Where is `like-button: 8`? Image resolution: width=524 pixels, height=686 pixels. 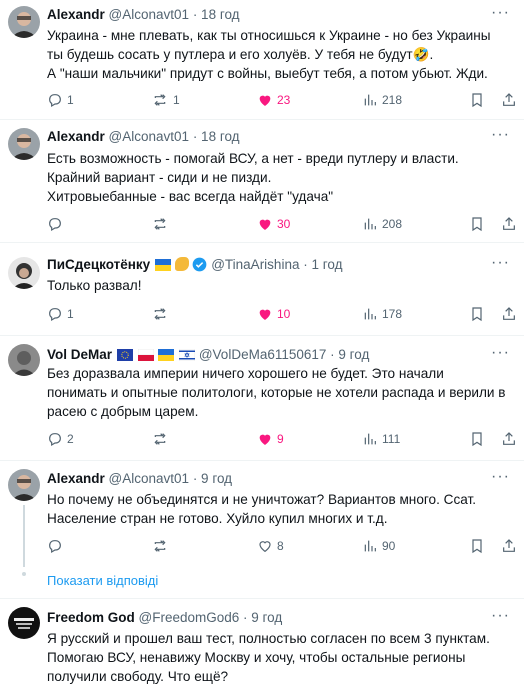 like-button: 8 is located at coordinates (270, 546).